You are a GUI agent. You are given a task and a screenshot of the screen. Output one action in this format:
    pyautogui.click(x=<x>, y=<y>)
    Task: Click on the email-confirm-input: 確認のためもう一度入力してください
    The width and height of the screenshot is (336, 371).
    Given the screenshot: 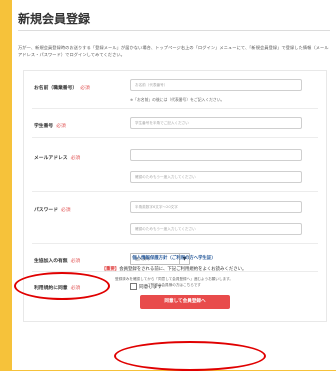 What is the action you would take?
    pyautogui.click(x=216, y=177)
    